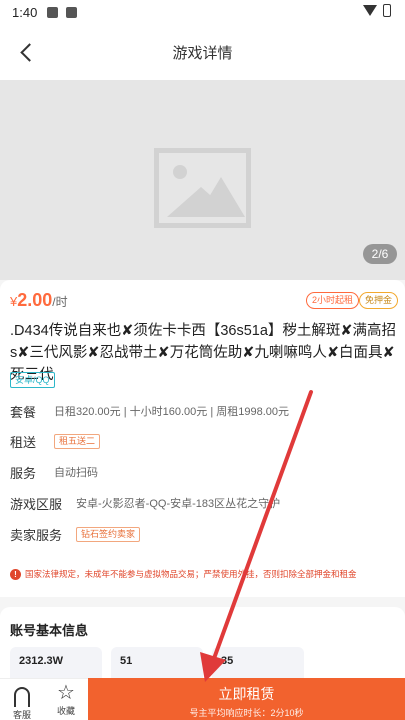 The height and width of the screenshot is (720, 405). I want to click on headset-icon, so click(22, 697).